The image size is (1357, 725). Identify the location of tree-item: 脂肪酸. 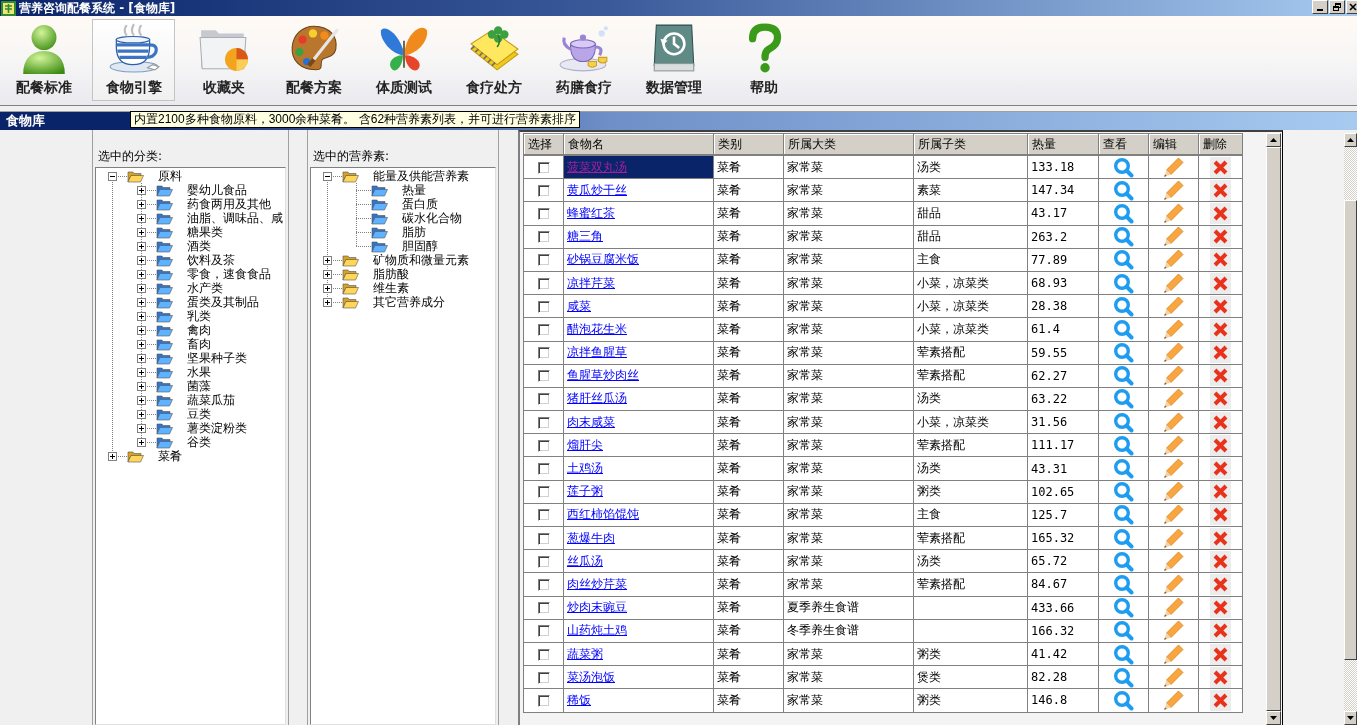
(391, 274).